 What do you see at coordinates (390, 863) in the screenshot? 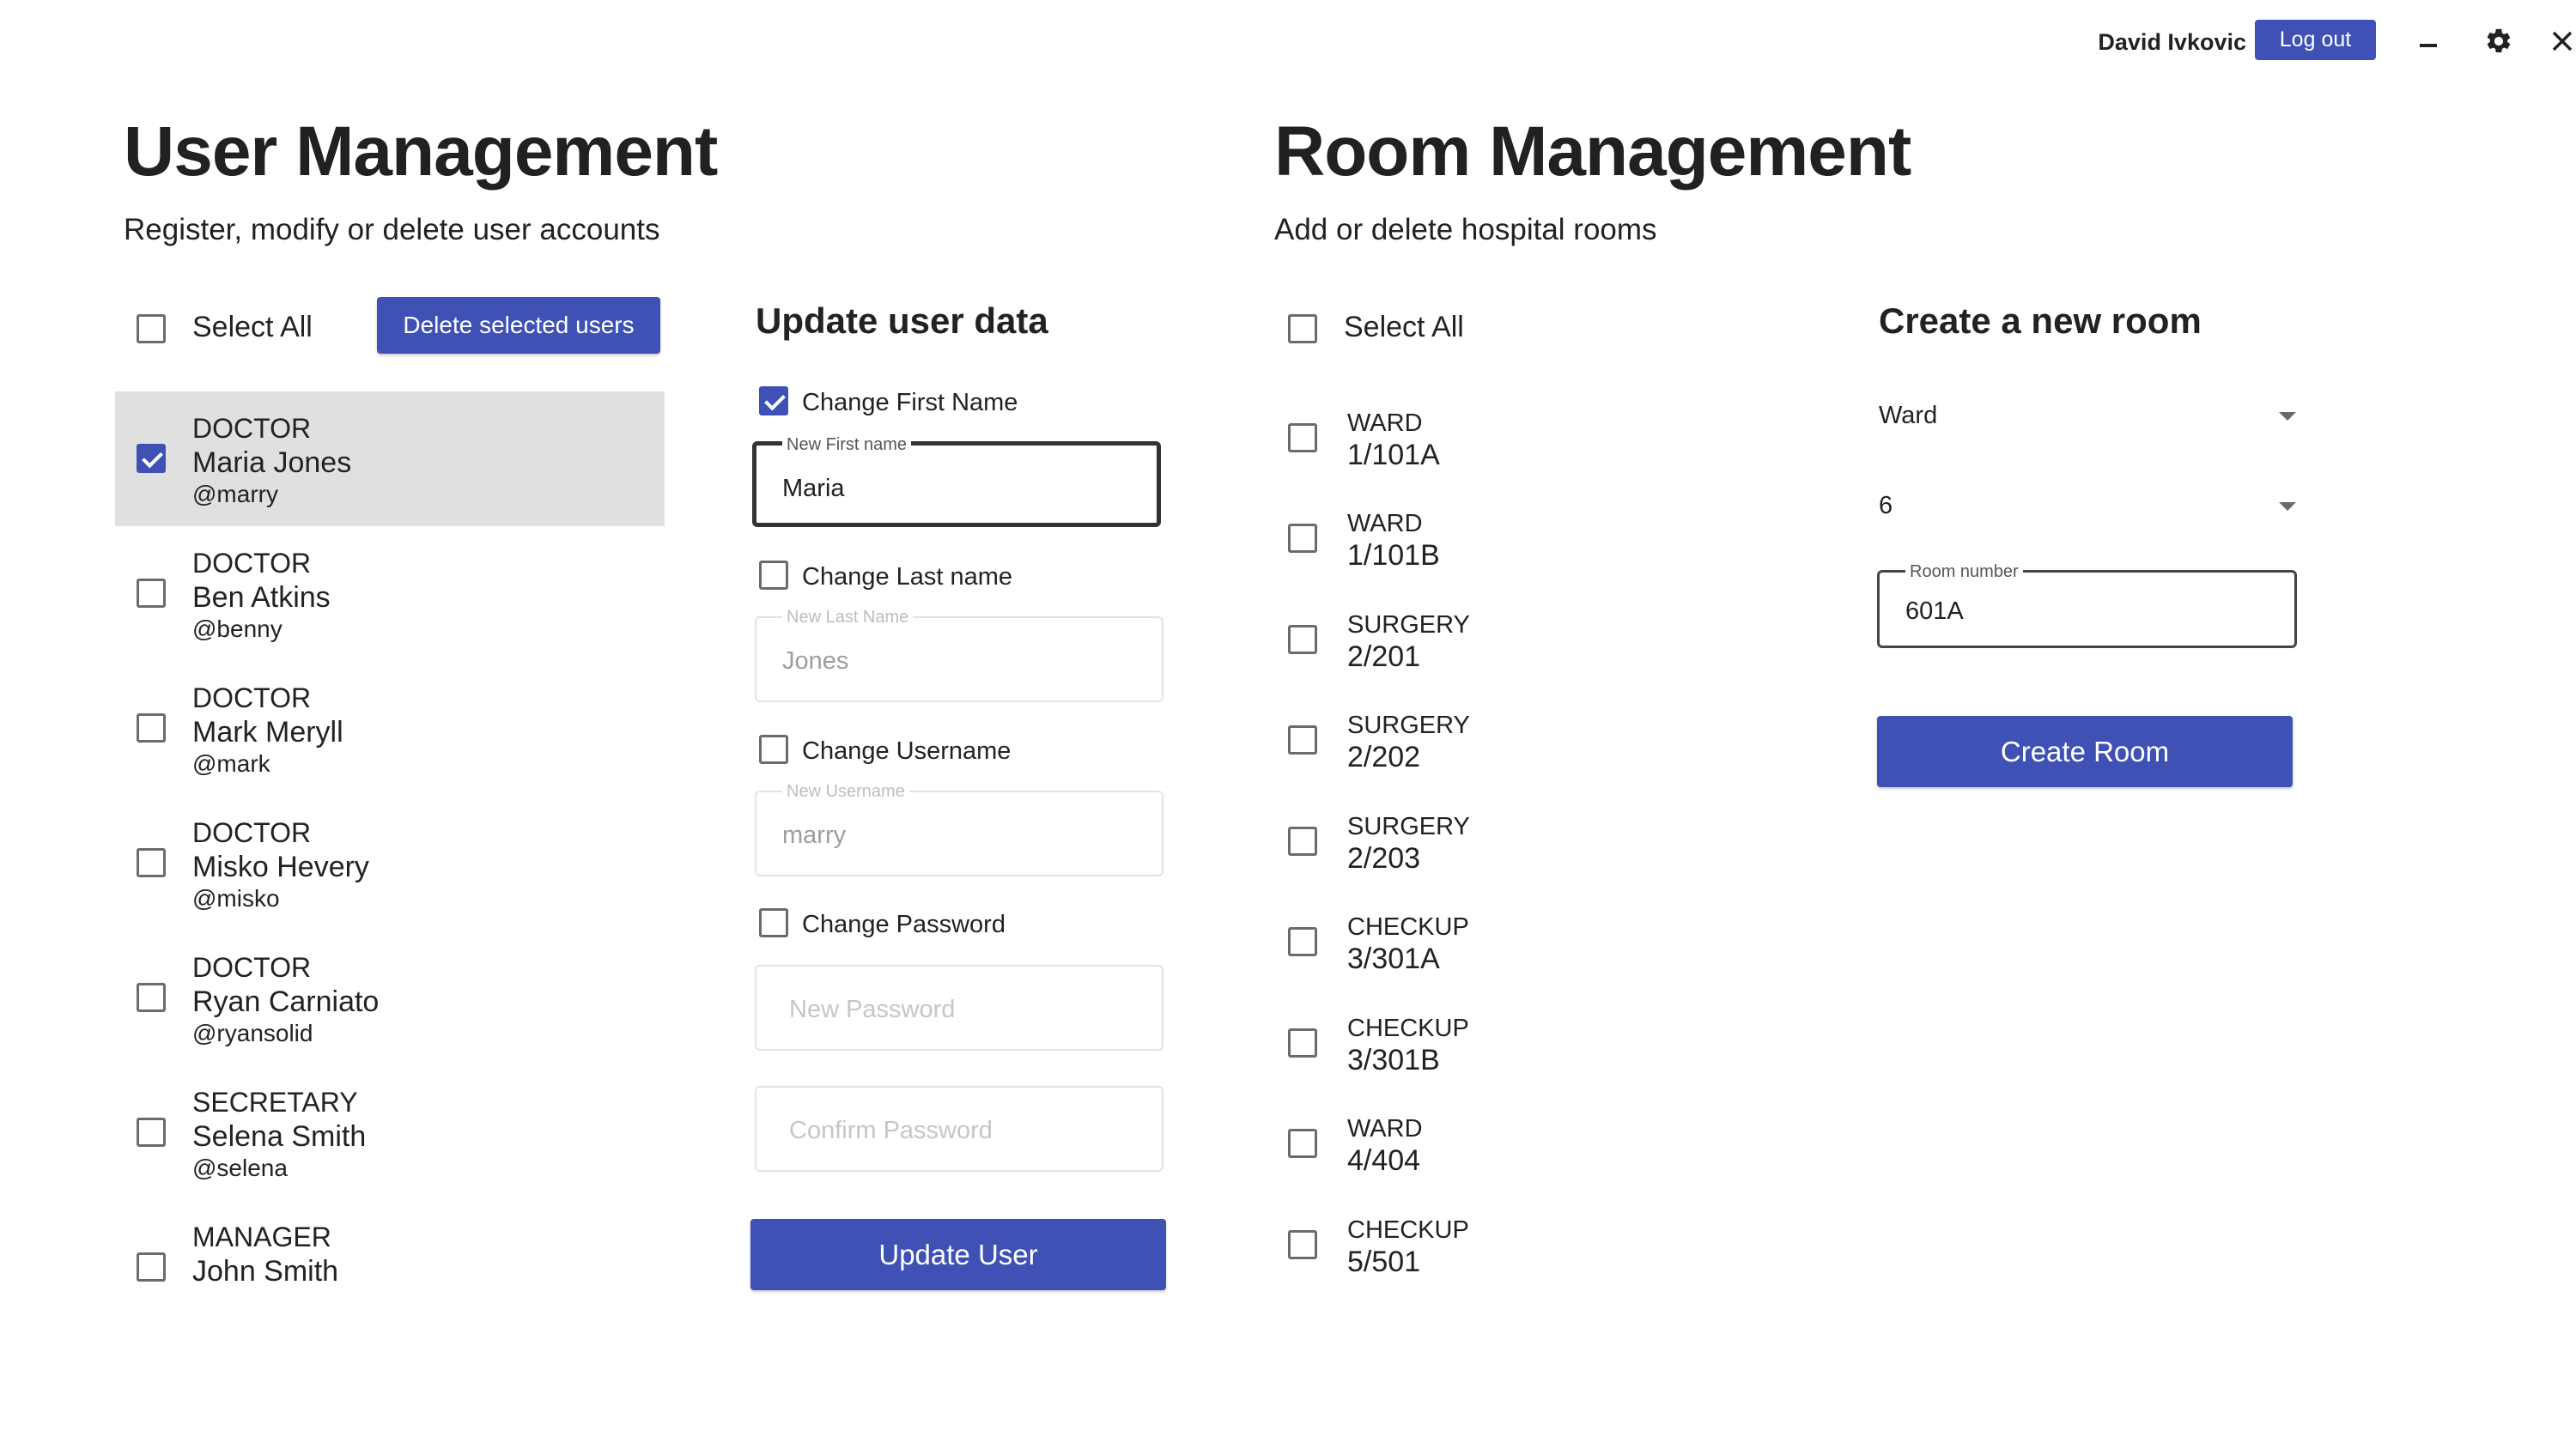
I see `user-row: DOCTOR Misko Hevery @misko` at bounding box center [390, 863].